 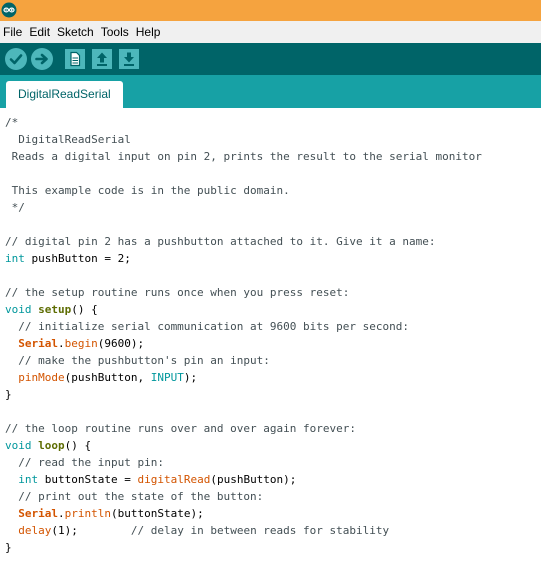 I want to click on code-line: /*, so click(x=243, y=122).